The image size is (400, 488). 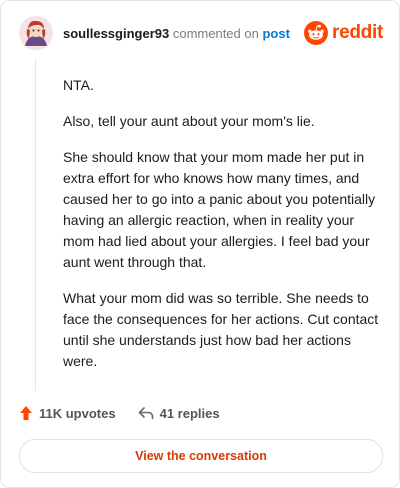 What do you see at coordinates (215, 33) in the screenshot?
I see `comment-action-text: commented on` at bounding box center [215, 33].